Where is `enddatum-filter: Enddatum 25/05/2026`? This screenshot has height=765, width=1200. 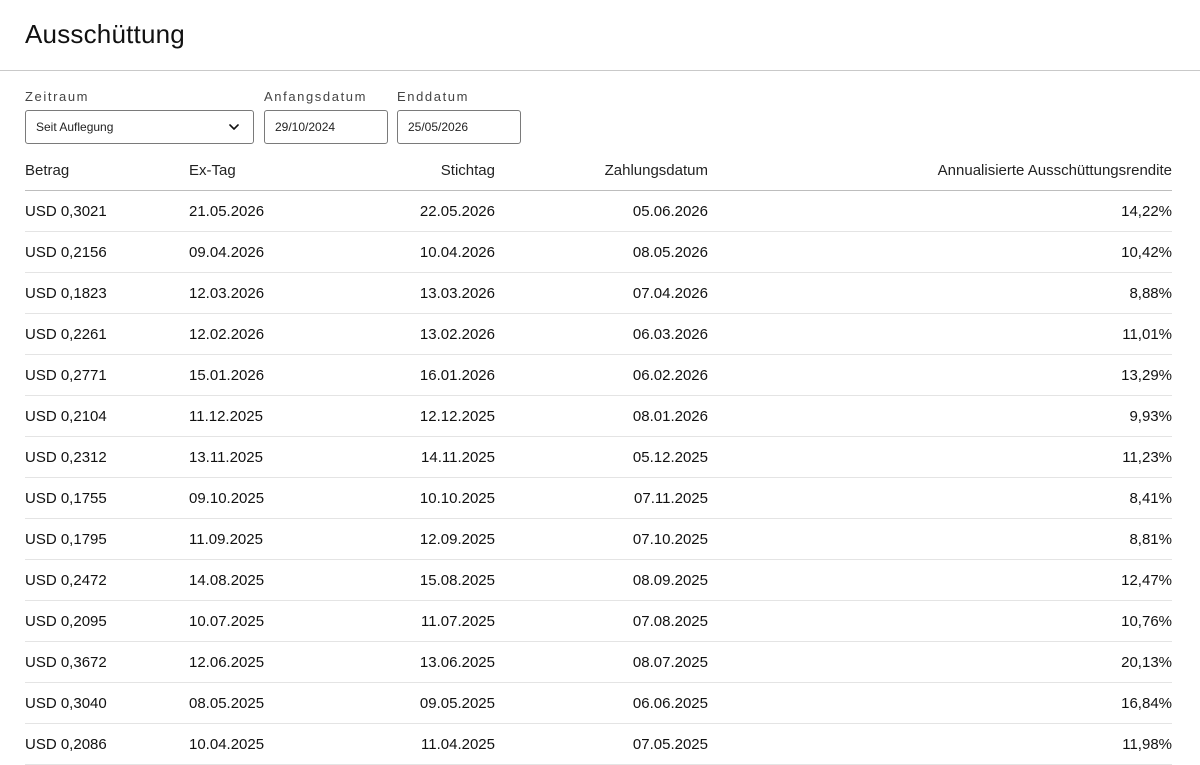 enddatum-filter: Enddatum 25/05/2026 is located at coordinates (459, 116).